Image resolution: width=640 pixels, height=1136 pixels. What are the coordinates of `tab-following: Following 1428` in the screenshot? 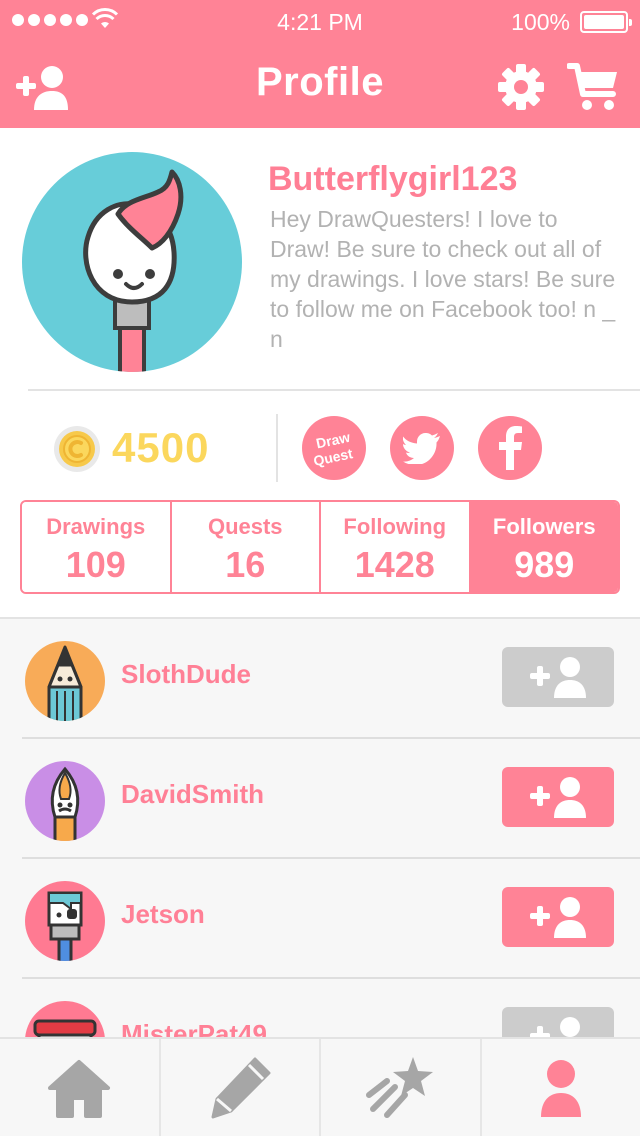 It's located at (396, 547).